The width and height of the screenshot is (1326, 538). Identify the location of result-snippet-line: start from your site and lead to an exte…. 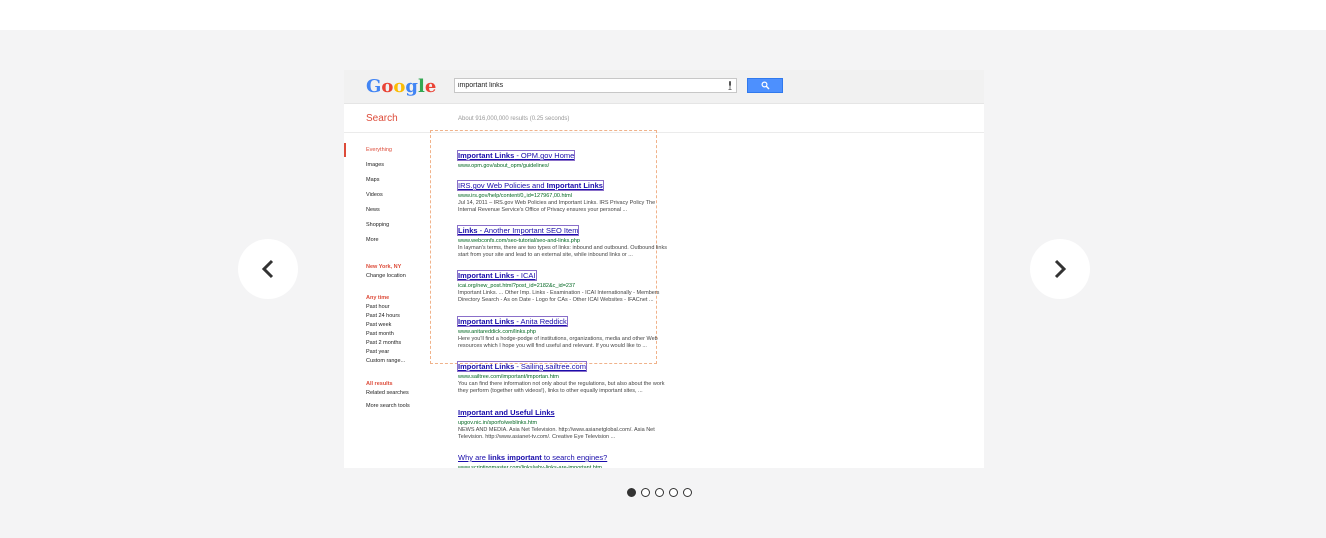
(545, 255).